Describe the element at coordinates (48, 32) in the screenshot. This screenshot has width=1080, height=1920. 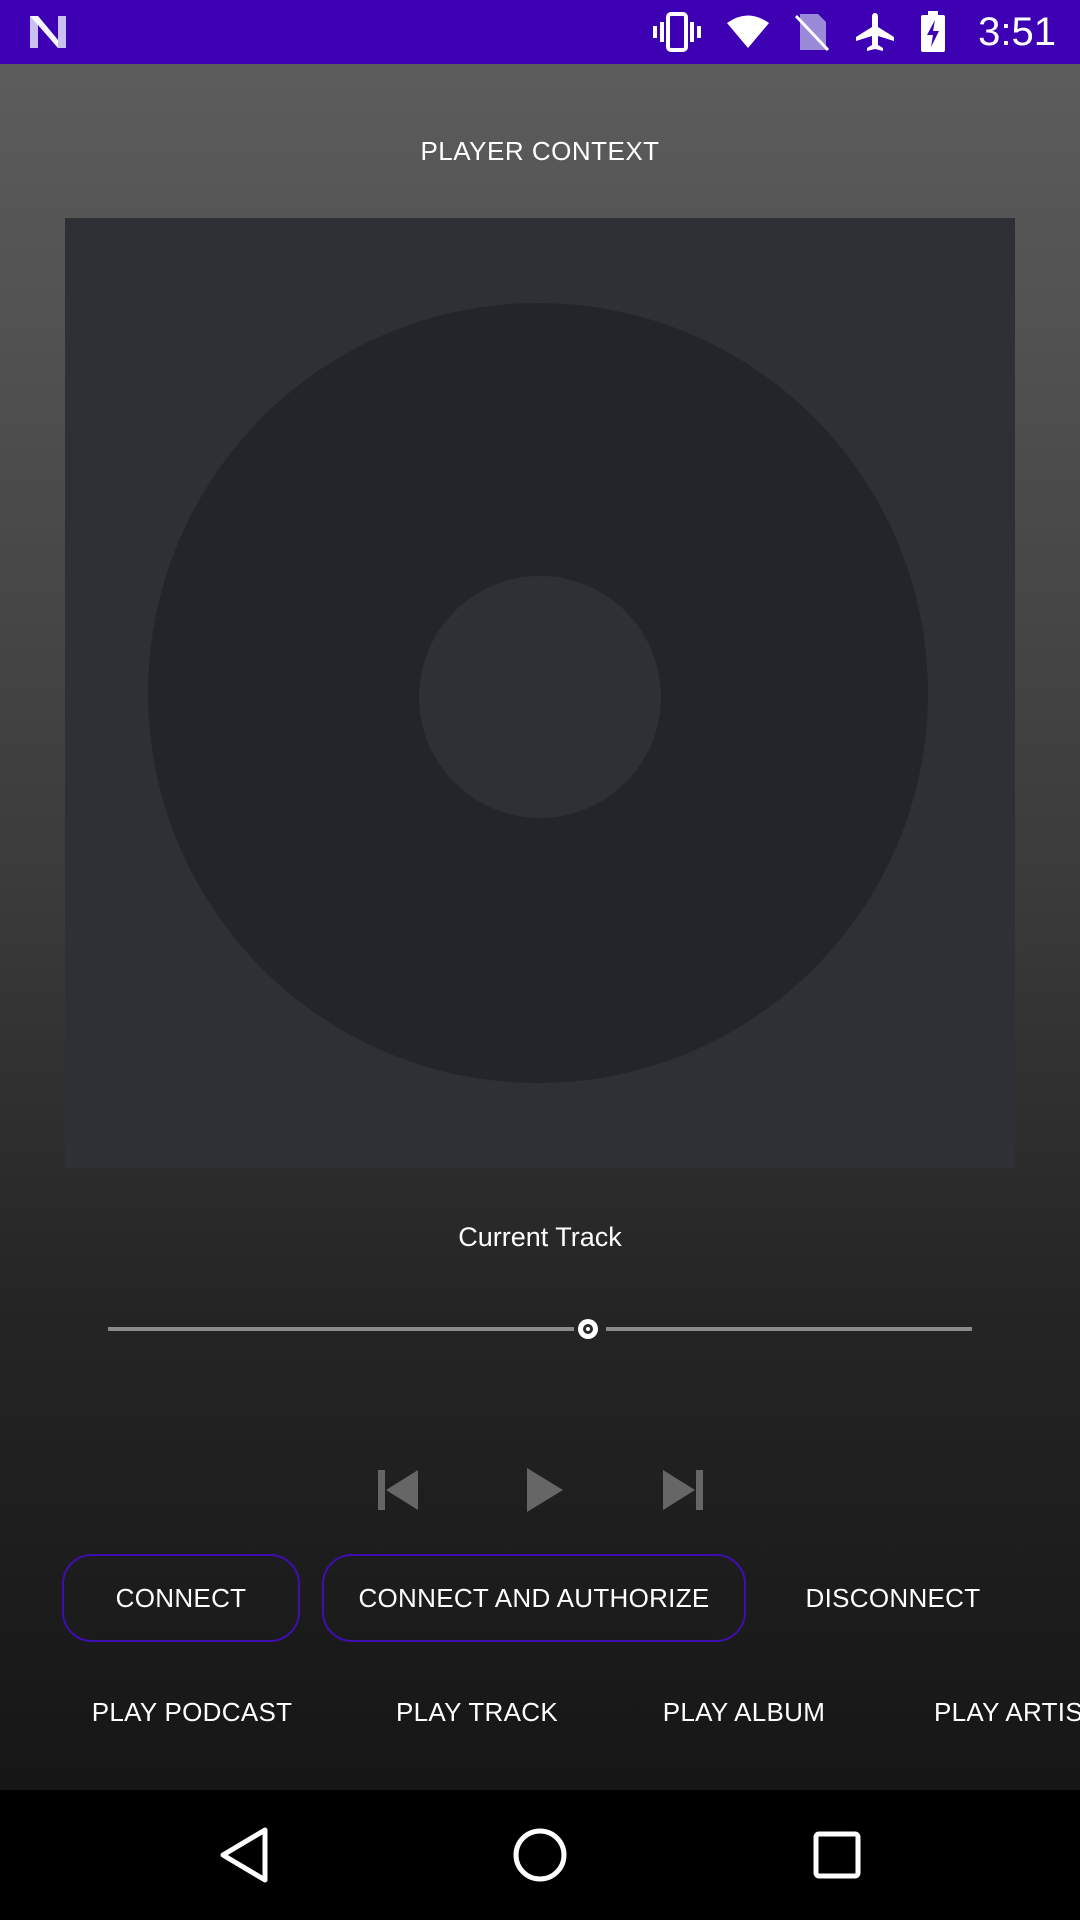
I see `notification-n-icon` at that location.